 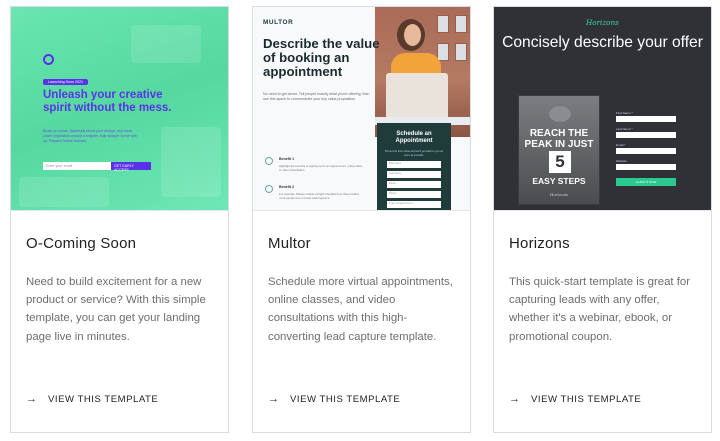 What do you see at coordinates (602, 22) in the screenshot?
I see `horizons-logo: Horizons` at bounding box center [602, 22].